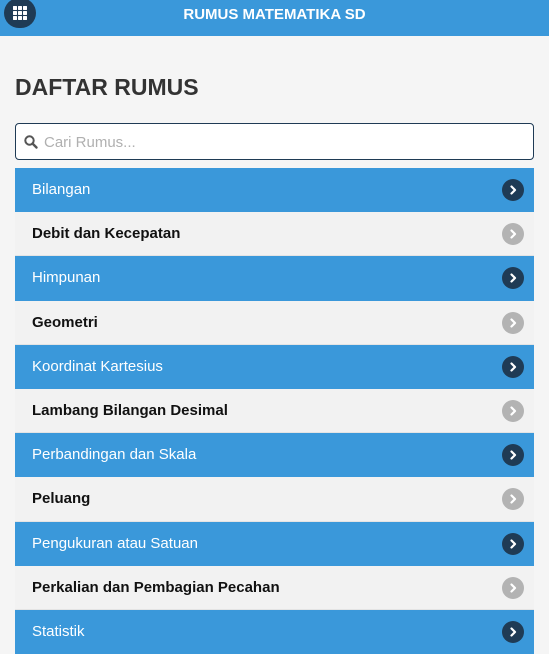  I want to click on search-box, so click(274, 141).